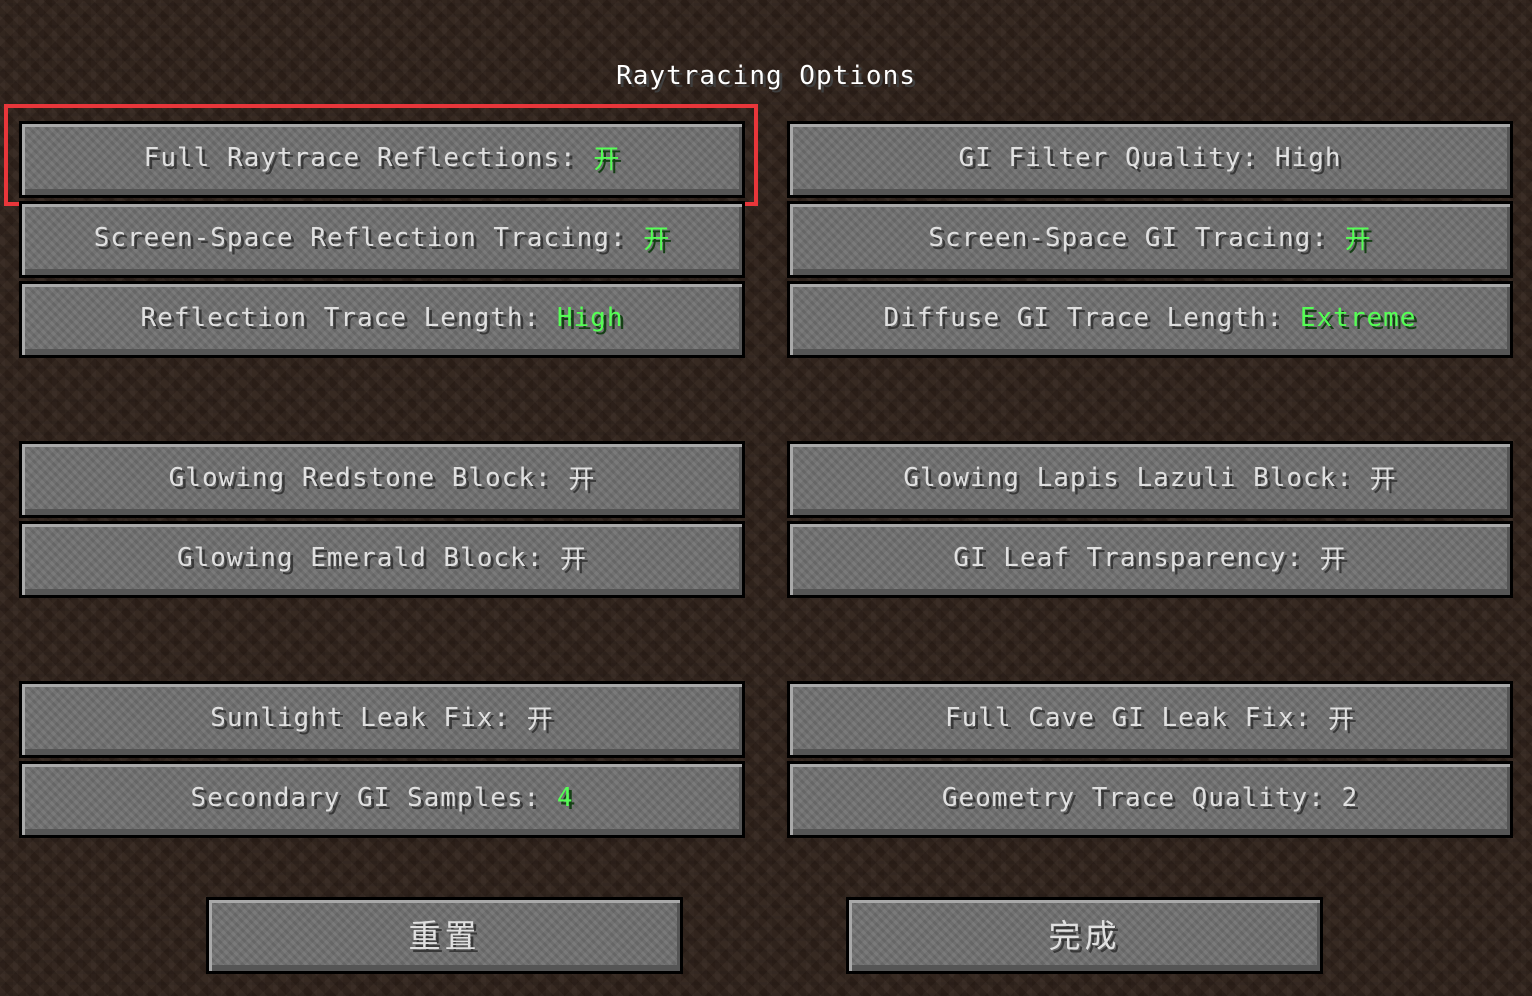 This screenshot has height=996, width=1532. I want to click on done-button: 完成, so click(1084, 935).